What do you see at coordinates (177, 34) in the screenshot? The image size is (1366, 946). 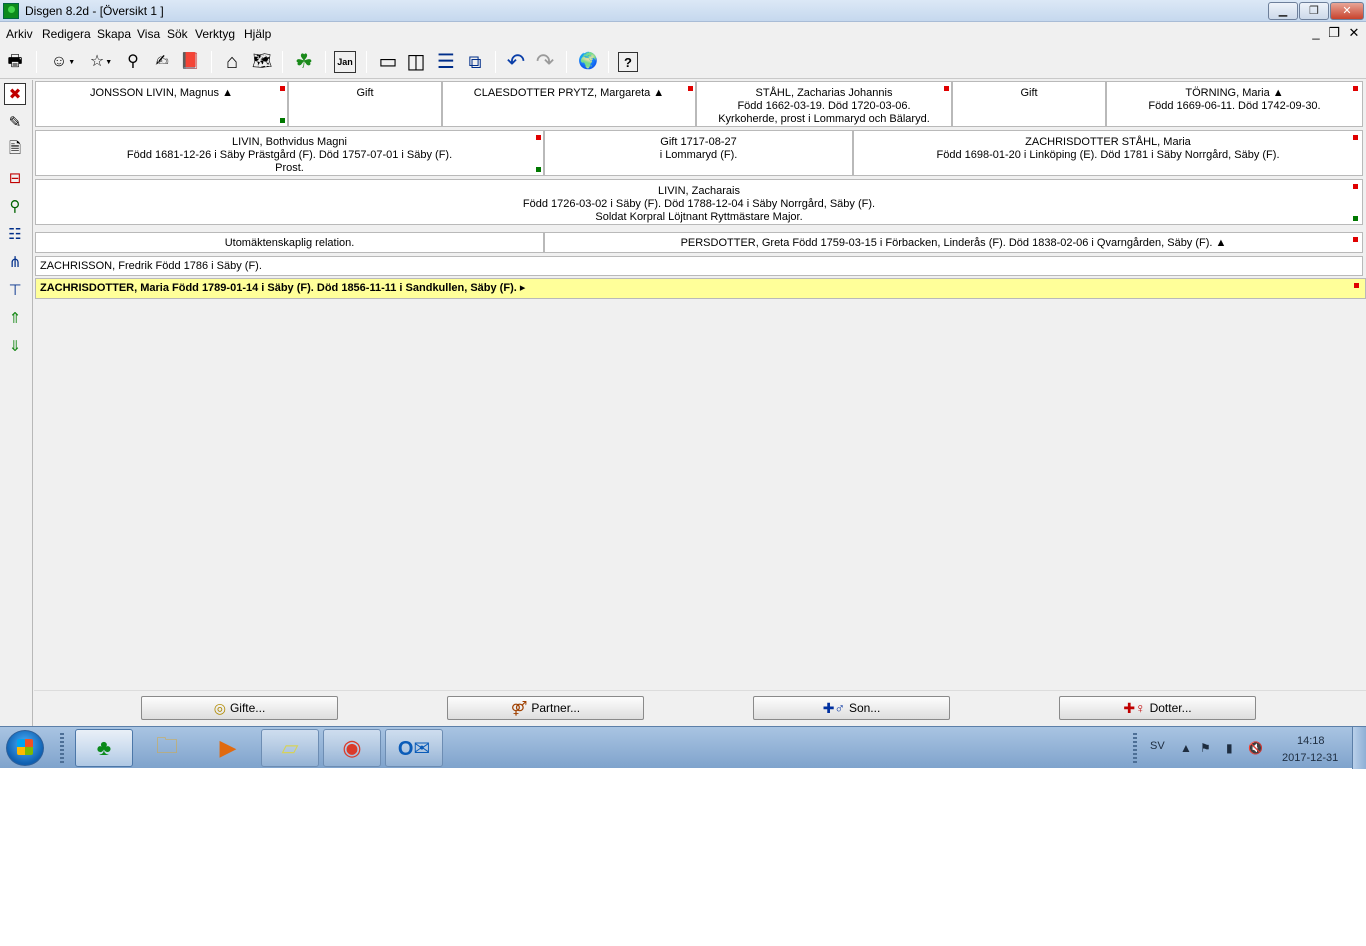 I see `menu-sok: Sök` at bounding box center [177, 34].